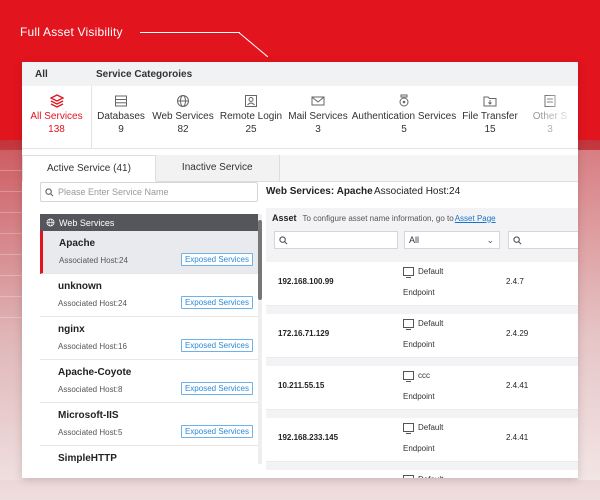  I want to click on background-ghost-ui-right, so click(589, 315).